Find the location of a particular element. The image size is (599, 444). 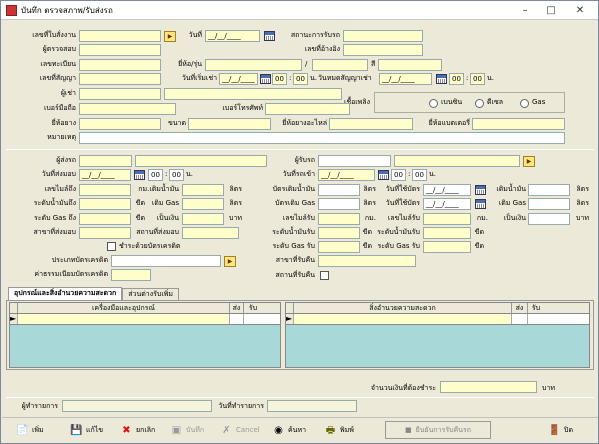

km-fuel-input is located at coordinates (203, 190).